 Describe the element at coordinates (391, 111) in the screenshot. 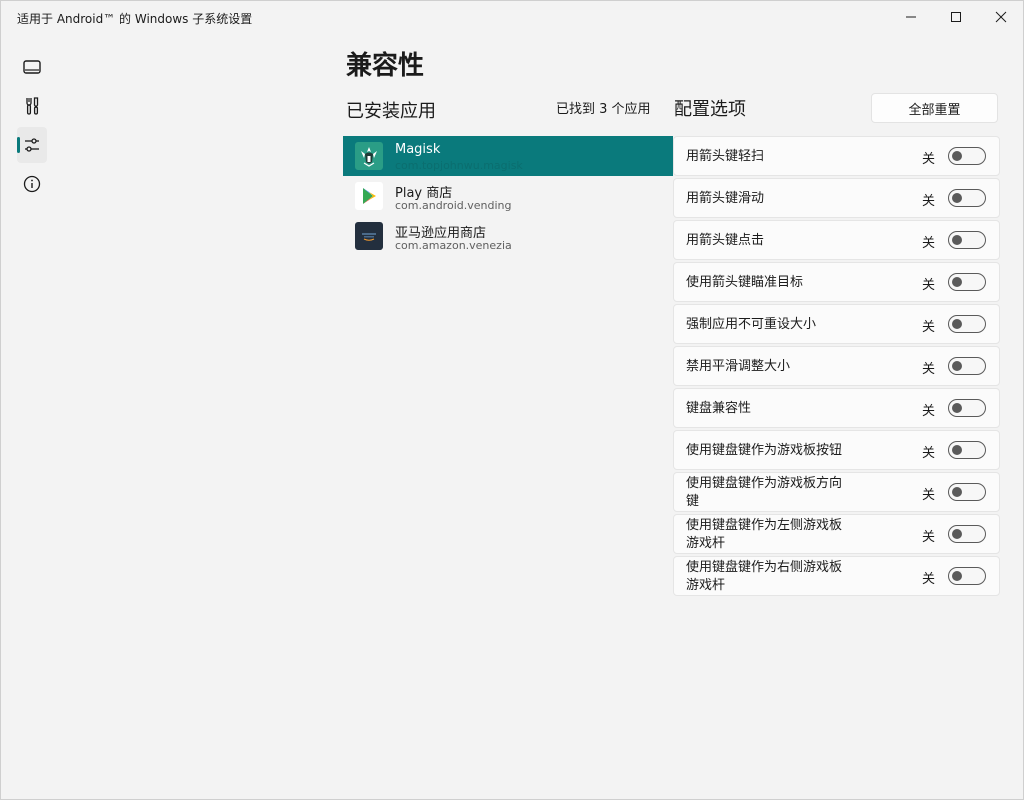

I see `installed-apps-heading: 已安装应用` at that location.